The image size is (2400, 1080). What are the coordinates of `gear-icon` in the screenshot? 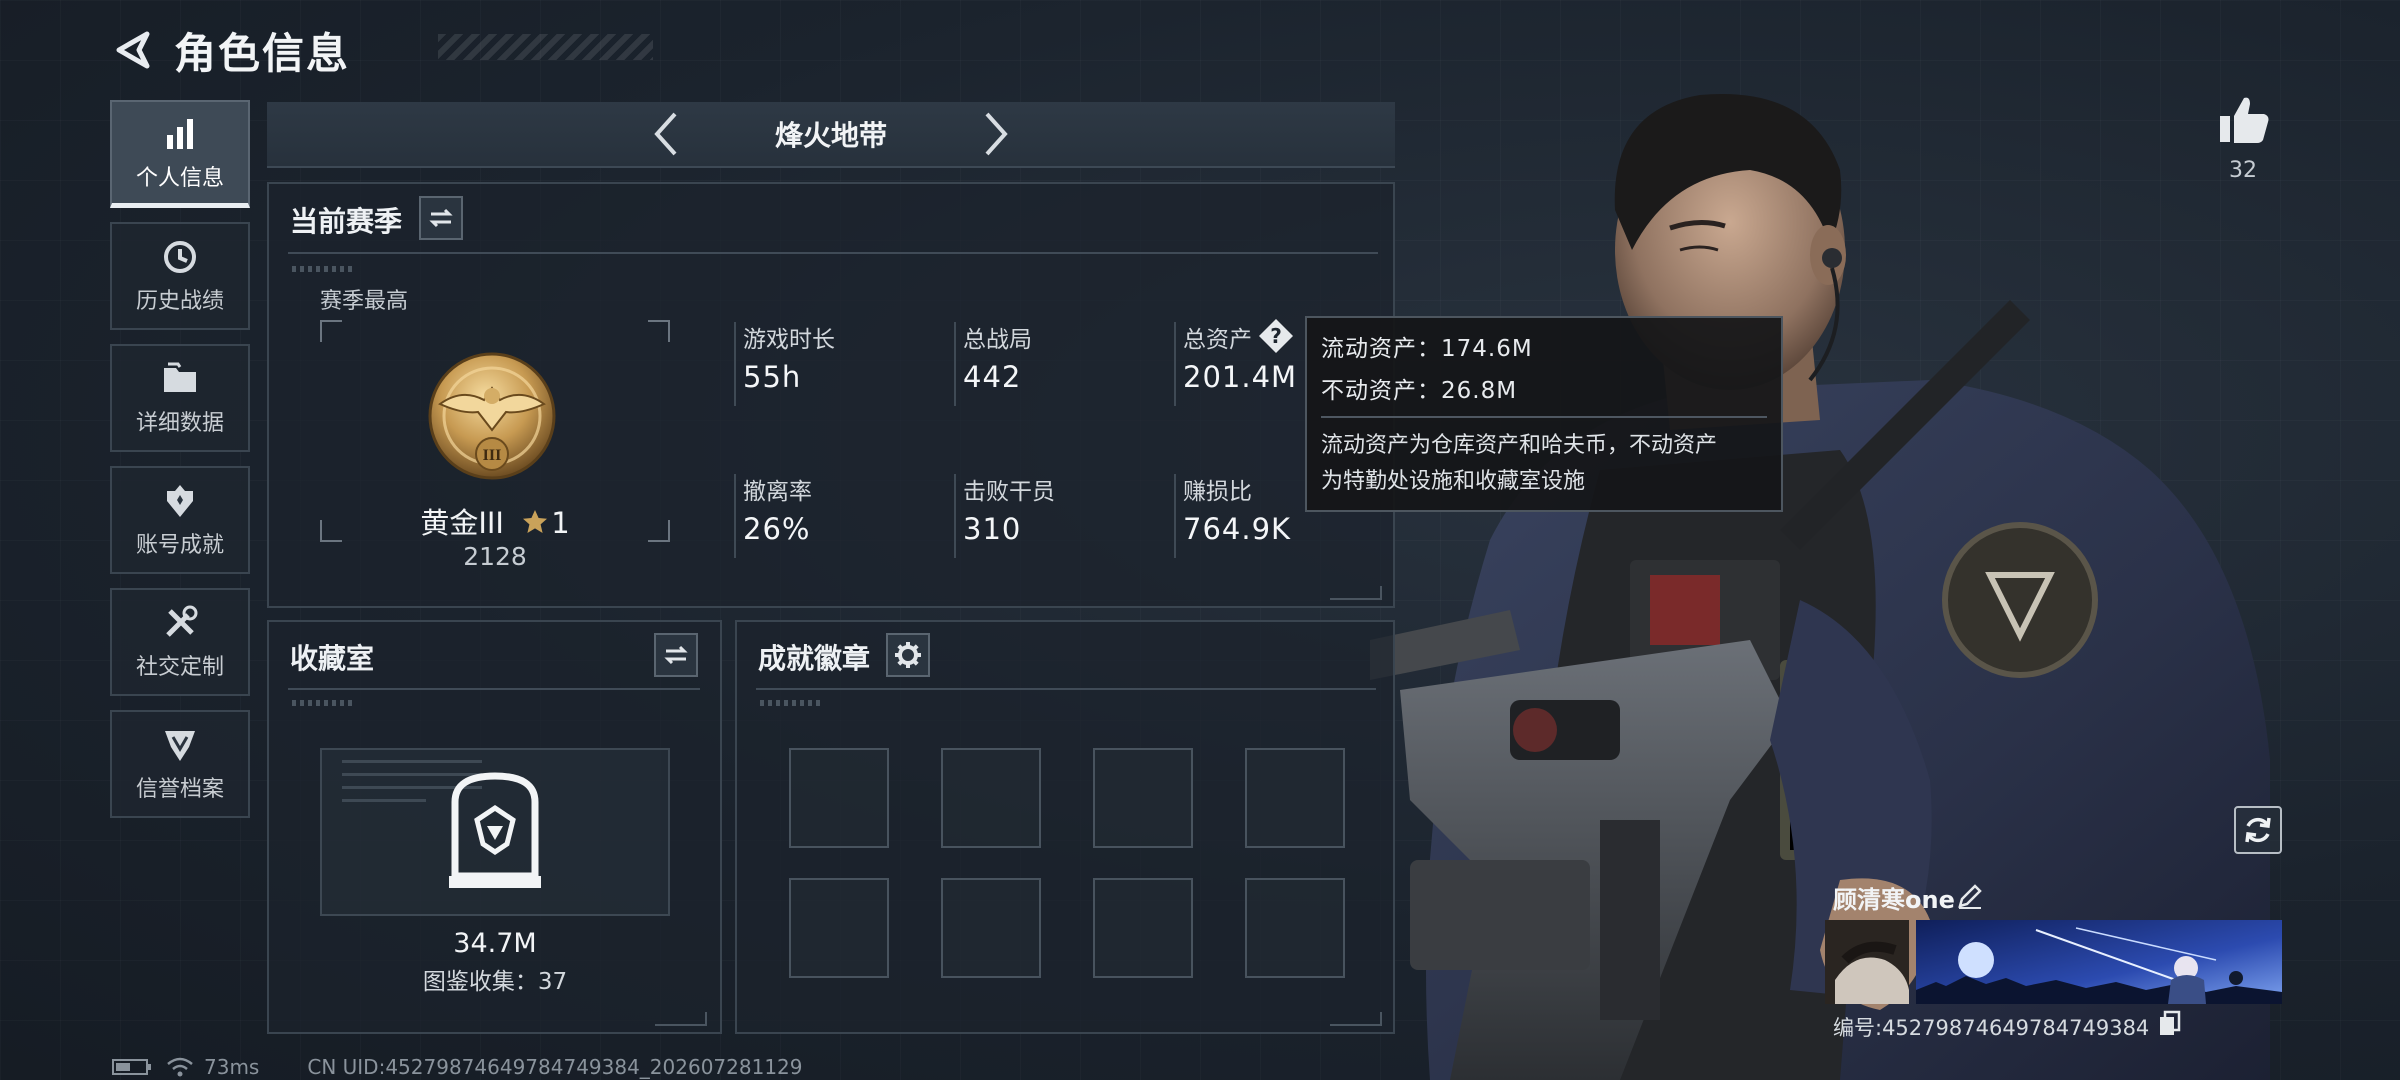 It's located at (908, 655).